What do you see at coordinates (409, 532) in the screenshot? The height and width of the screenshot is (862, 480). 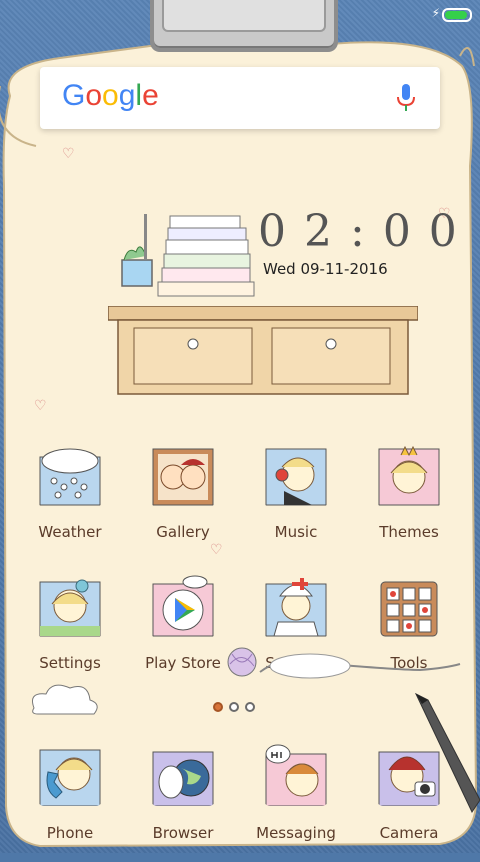 I see `app-label: Themes` at bounding box center [409, 532].